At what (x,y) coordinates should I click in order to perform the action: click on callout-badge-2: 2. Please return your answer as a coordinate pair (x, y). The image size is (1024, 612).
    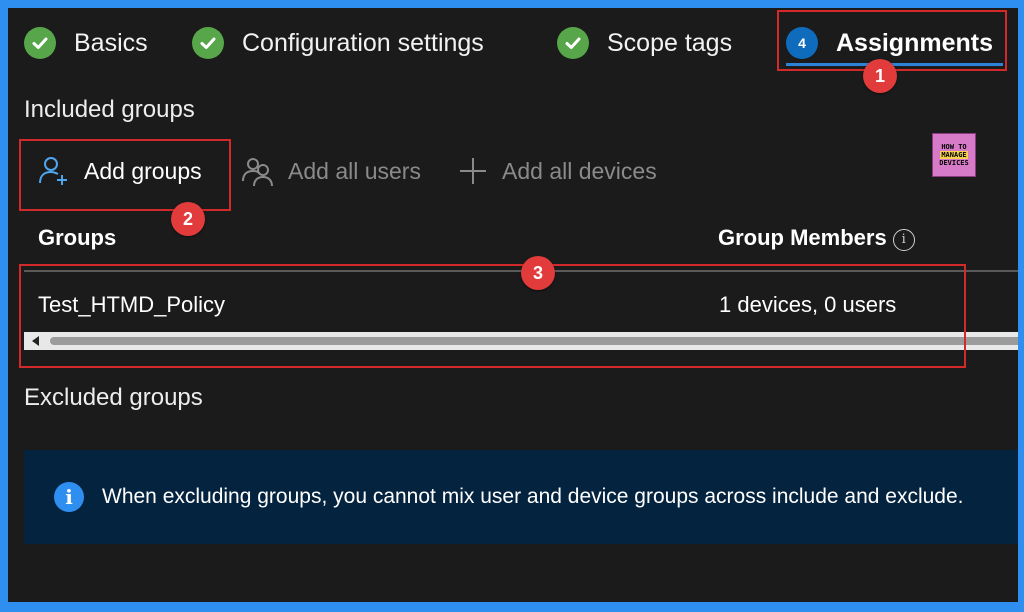
    Looking at the image, I should click on (188, 219).